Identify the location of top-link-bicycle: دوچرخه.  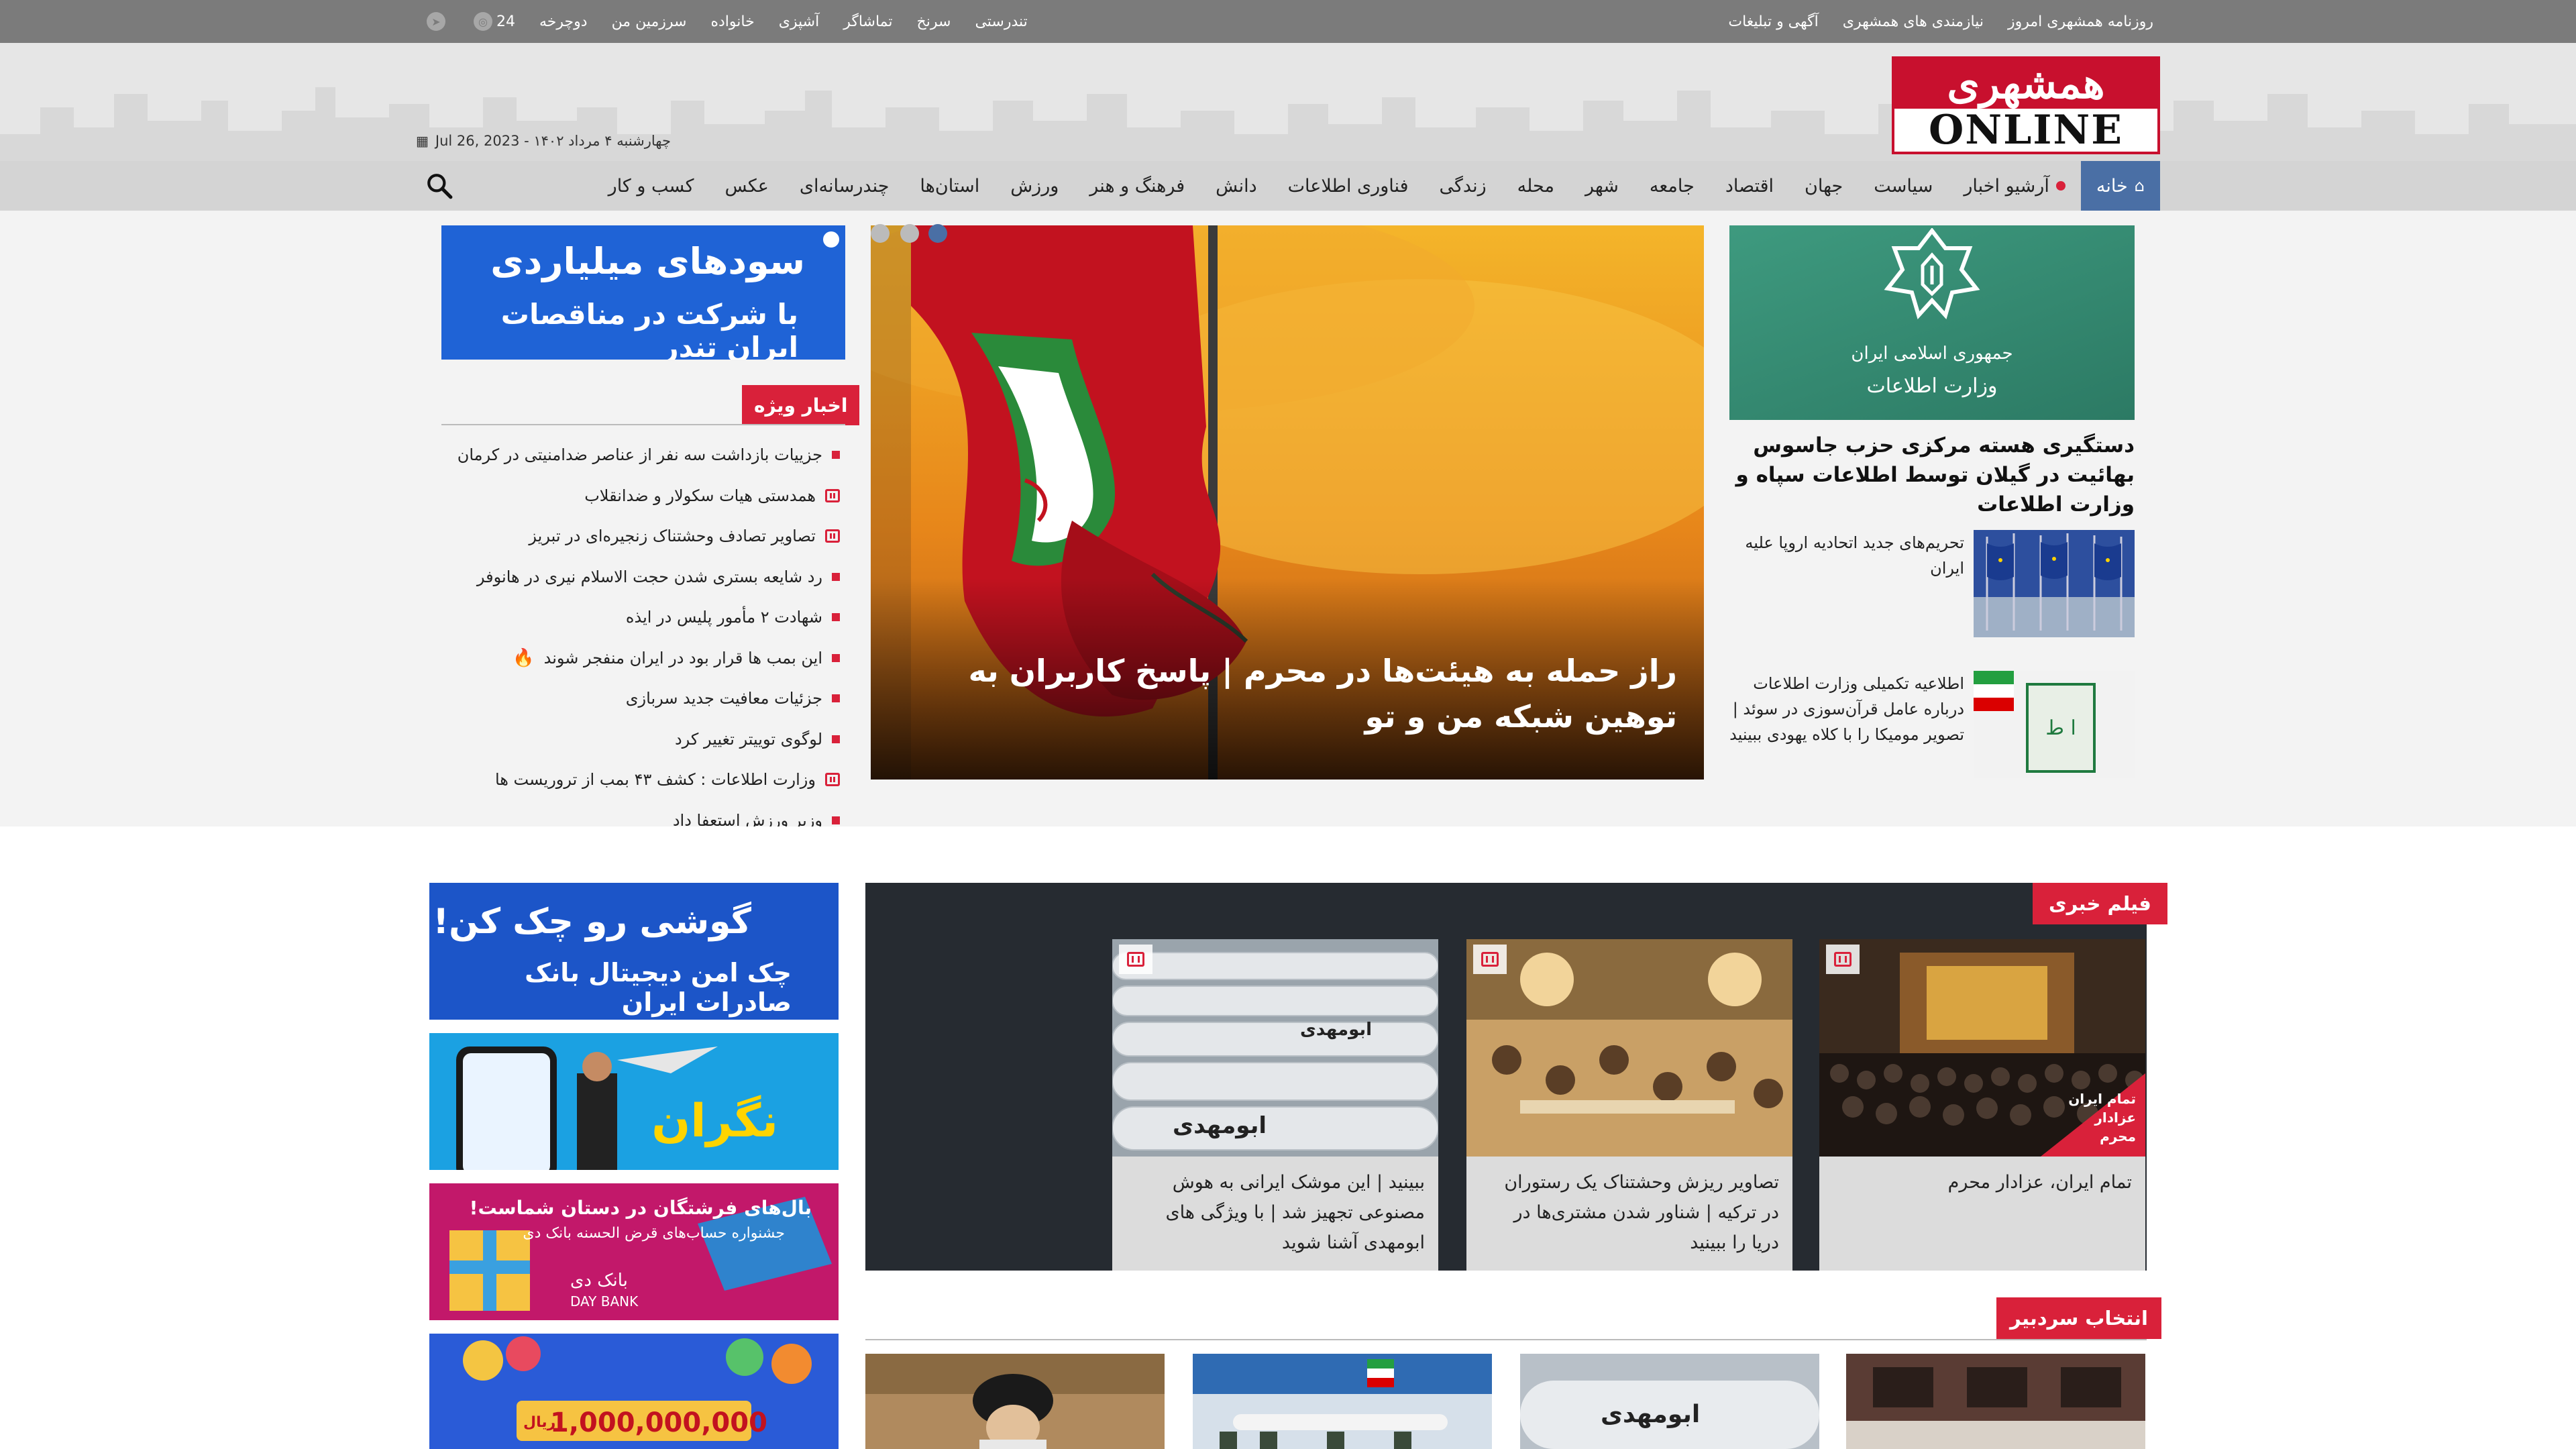
(563, 21).